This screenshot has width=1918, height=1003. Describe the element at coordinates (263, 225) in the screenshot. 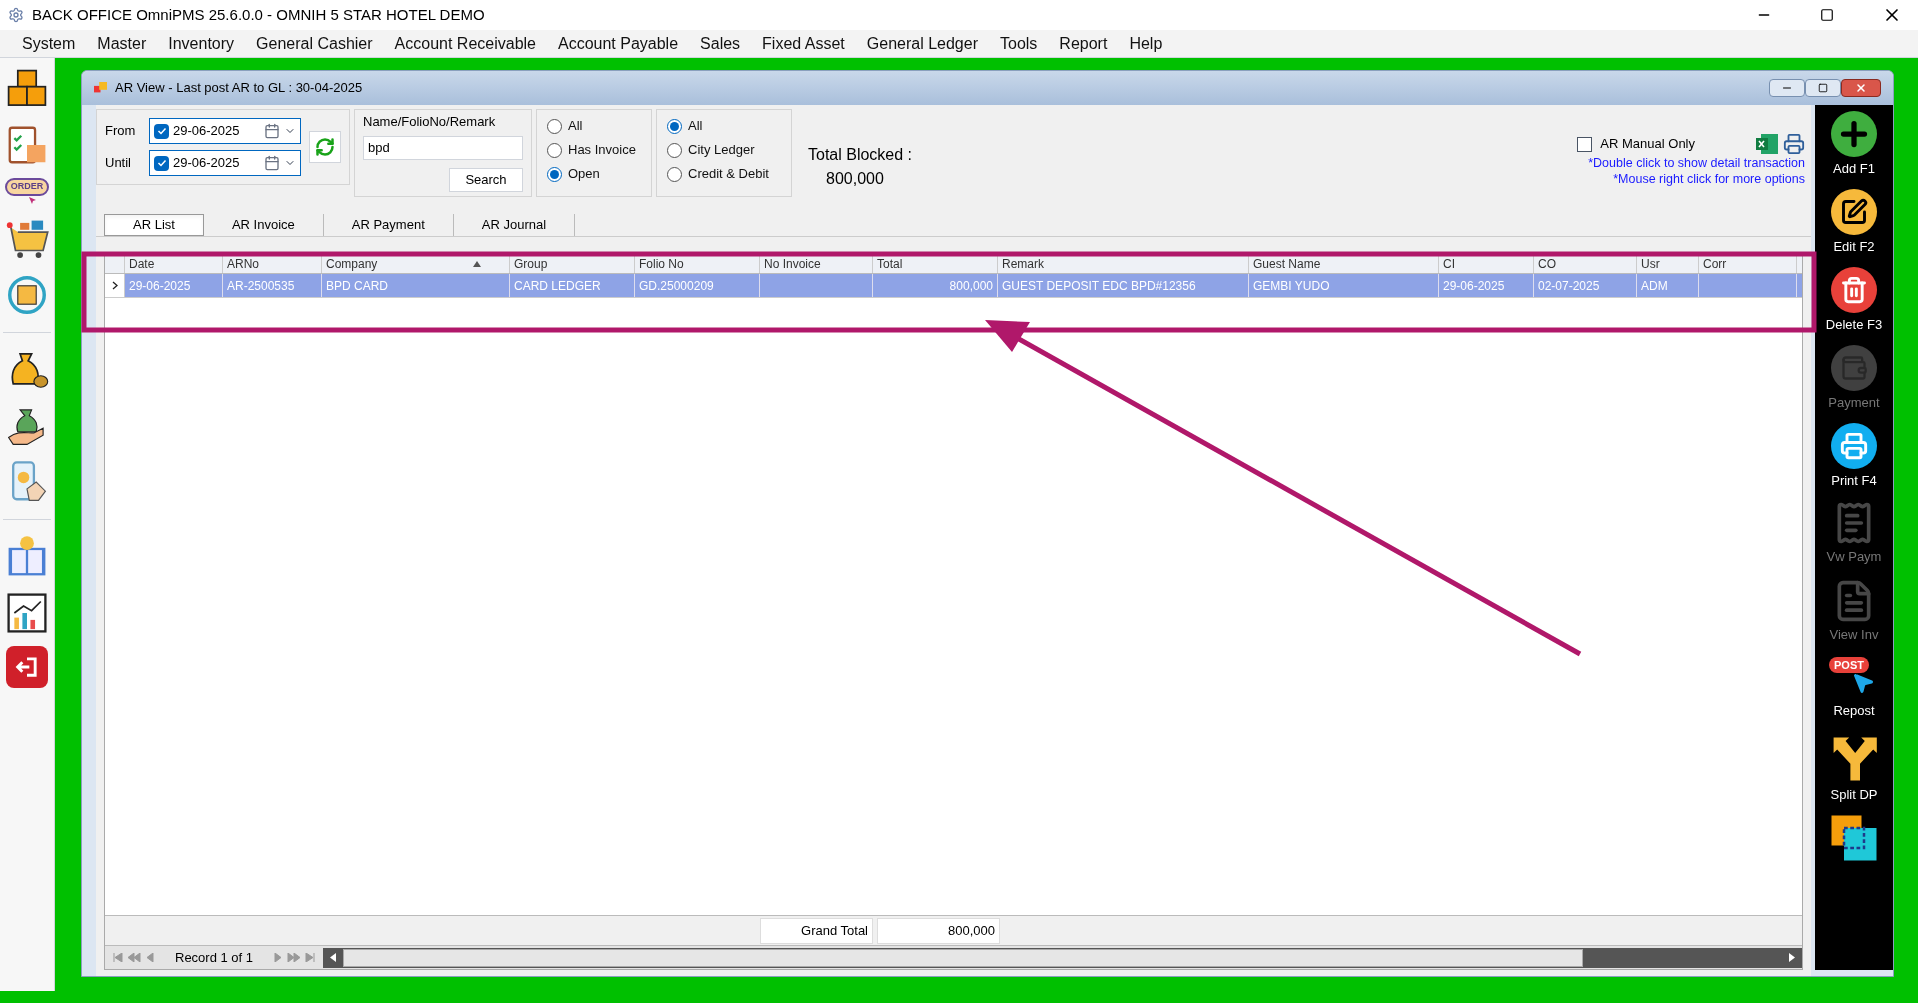

I see `tab: AR Invoice` at that location.